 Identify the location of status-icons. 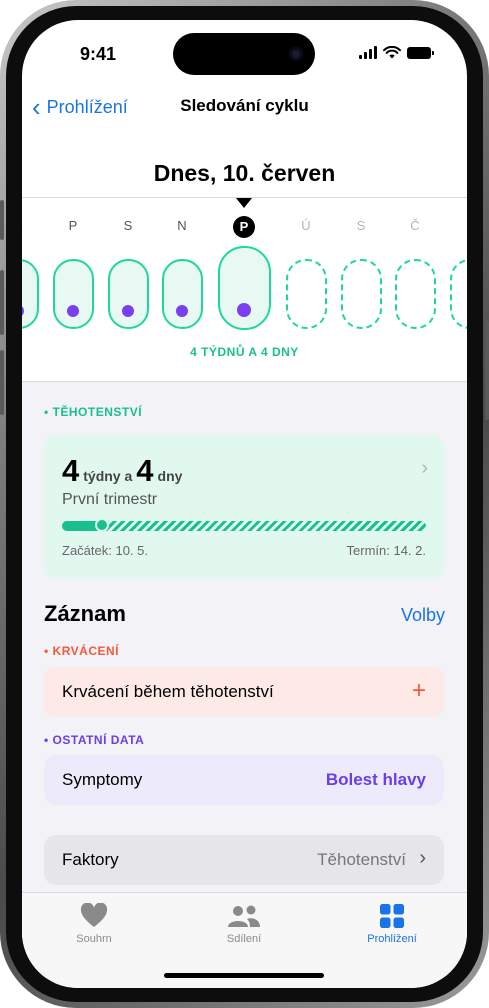
(396, 52).